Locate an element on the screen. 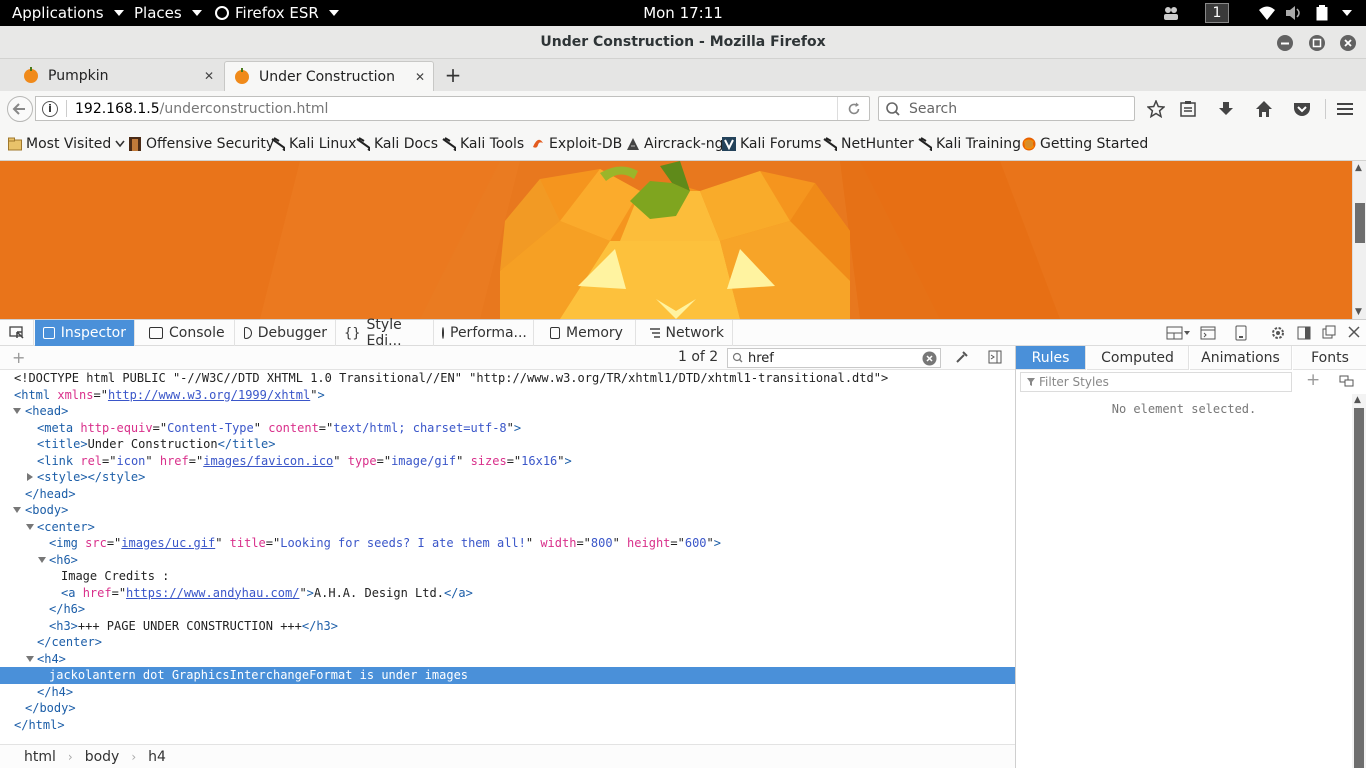 Image resolution: width=1366 pixels, height=768 pixels. minimize-button is located at coordinates (1285, 43).